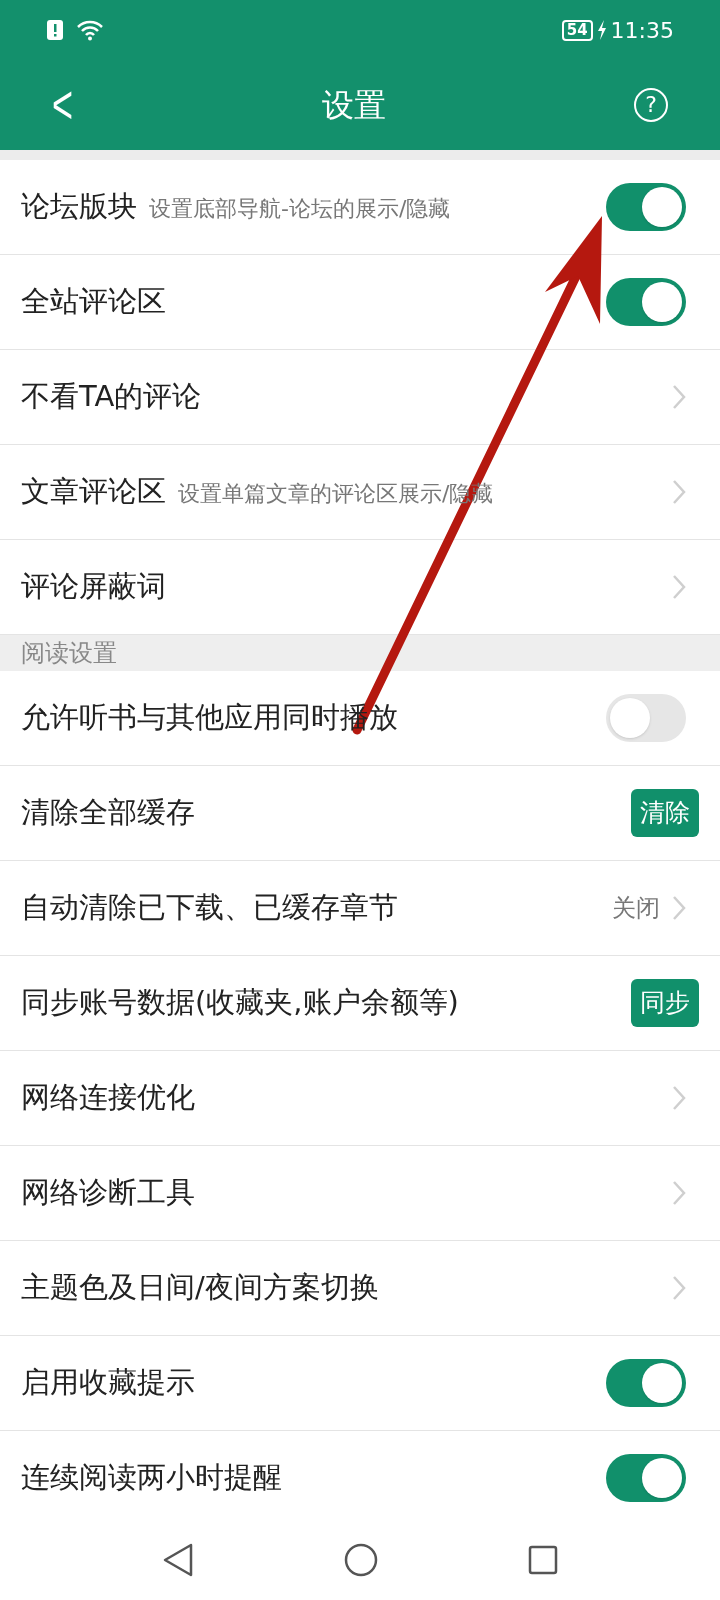  What do you see at coordinates (665, 1003) in the screenshot?
I see `action-button: 同步` at bounding box center [665, 1003].